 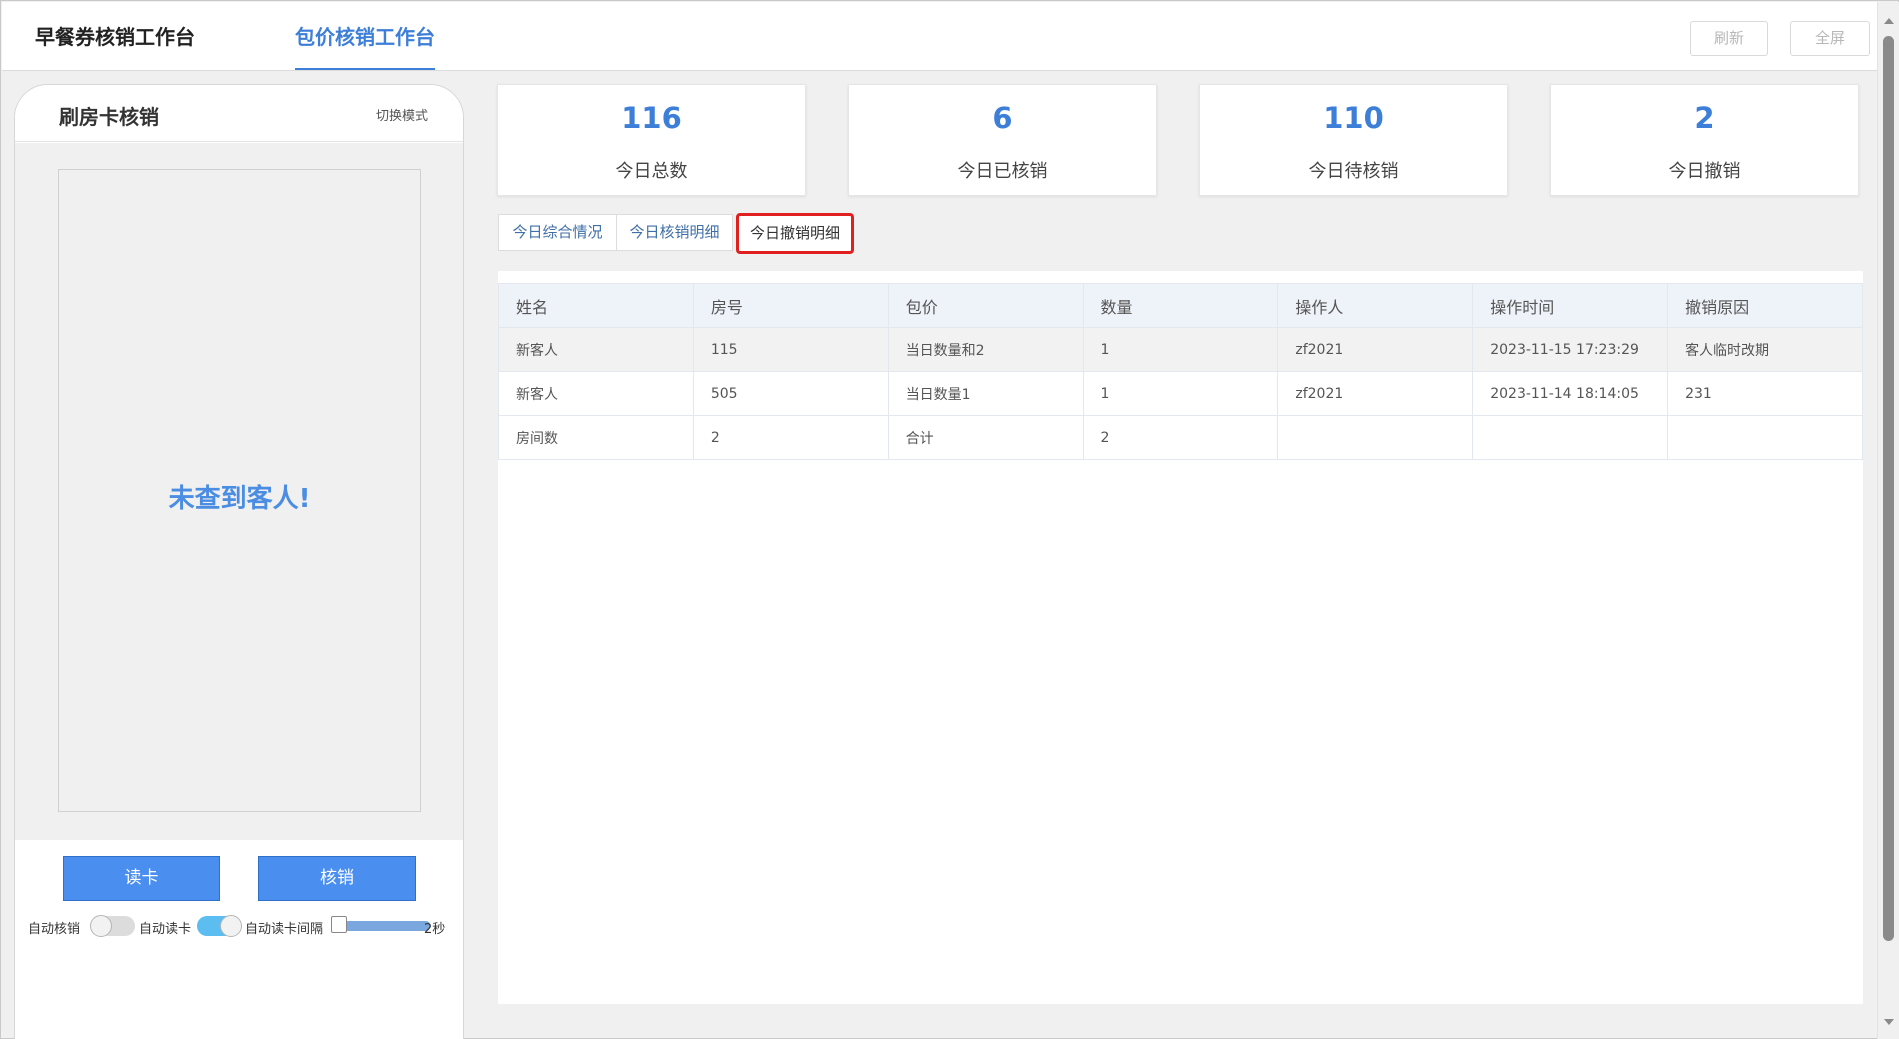 What do you see at coordinates (337, 878) in the screenshot?
I see `verify-button: 核销` at bounding box center [337, 878].